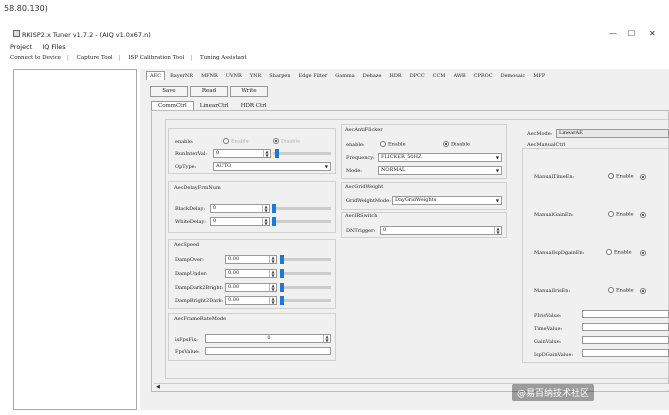  I want to click on tuning-assistant-button: Tuning Assistant, so click(223, 58).